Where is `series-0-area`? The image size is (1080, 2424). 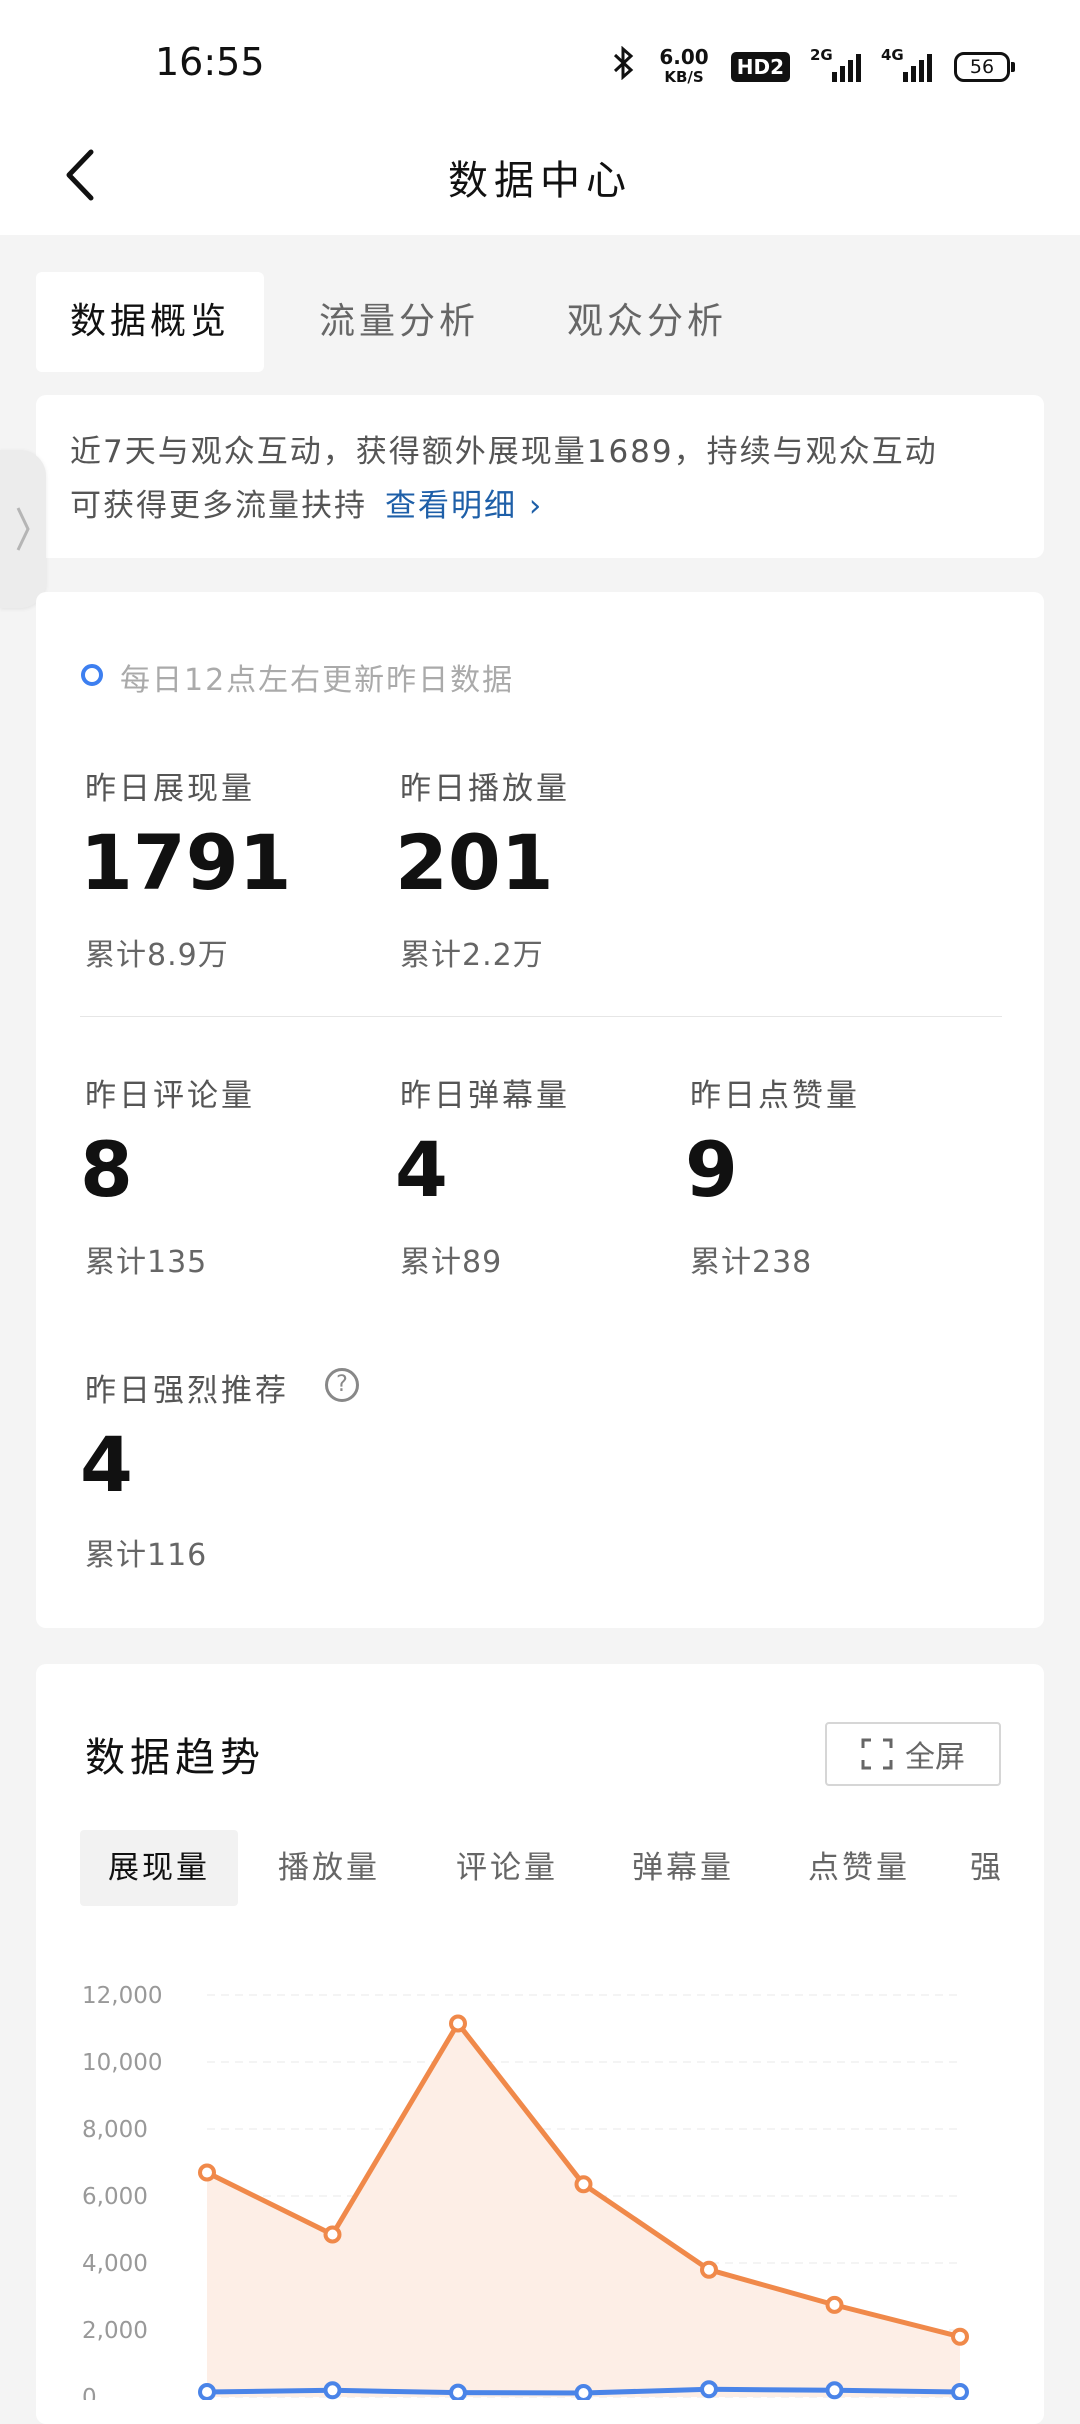 series-0-area is located at coordinates (583, 2210).